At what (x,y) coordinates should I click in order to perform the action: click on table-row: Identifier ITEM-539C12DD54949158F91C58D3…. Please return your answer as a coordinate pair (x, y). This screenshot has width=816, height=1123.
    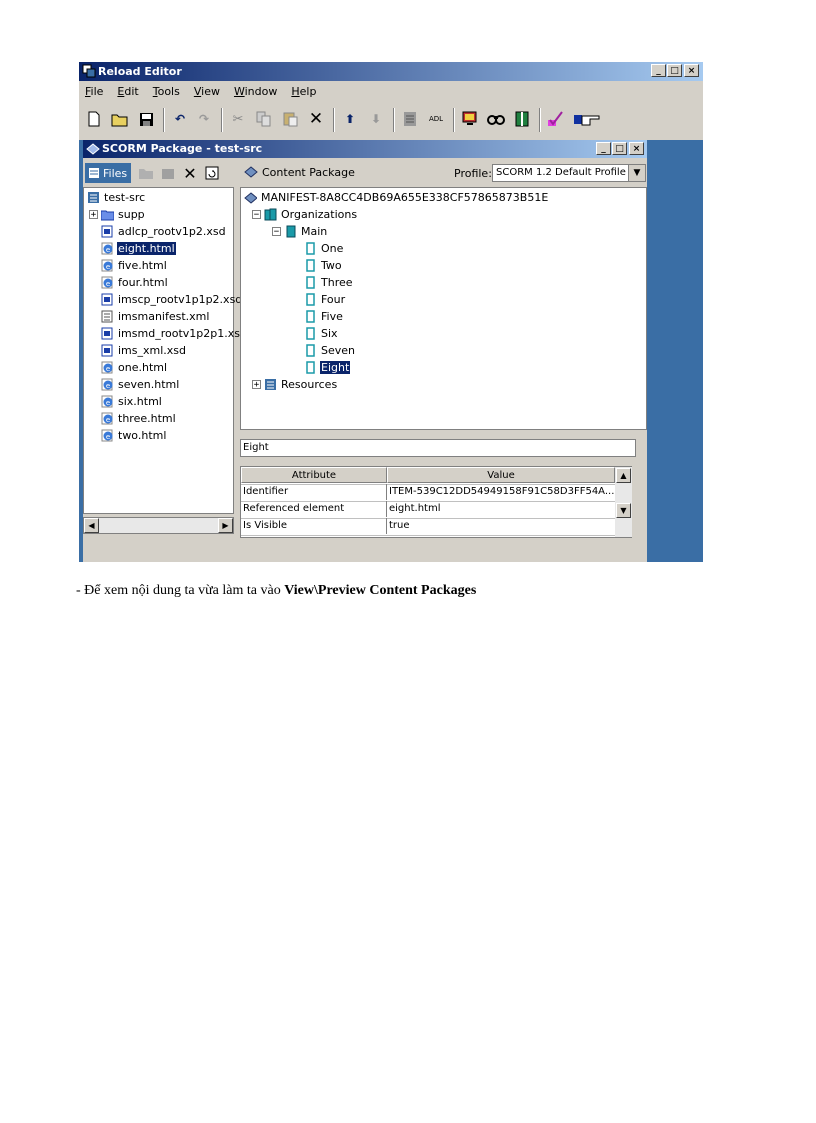
    Looking at the image, I should click on (428, 493).